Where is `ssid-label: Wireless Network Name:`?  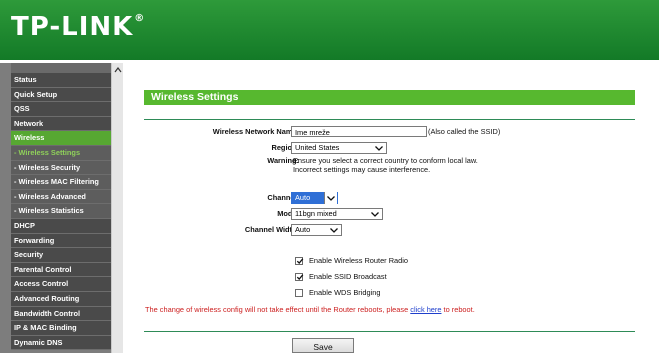 ssid-label: Wireless Network Name: is located at coordinates (255, 131).